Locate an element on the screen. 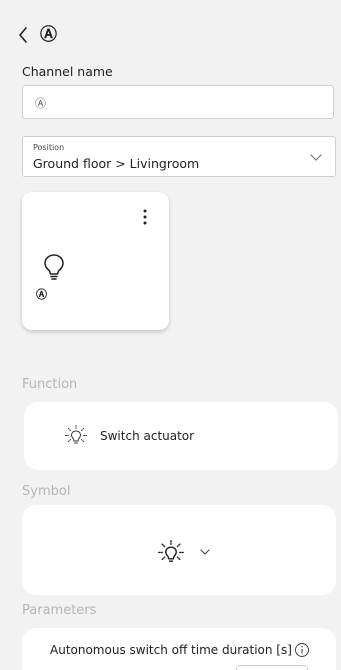 The height and width of the screenshot is (670, 341). page-title: Ⓐ is located at coordinates (48, 35).